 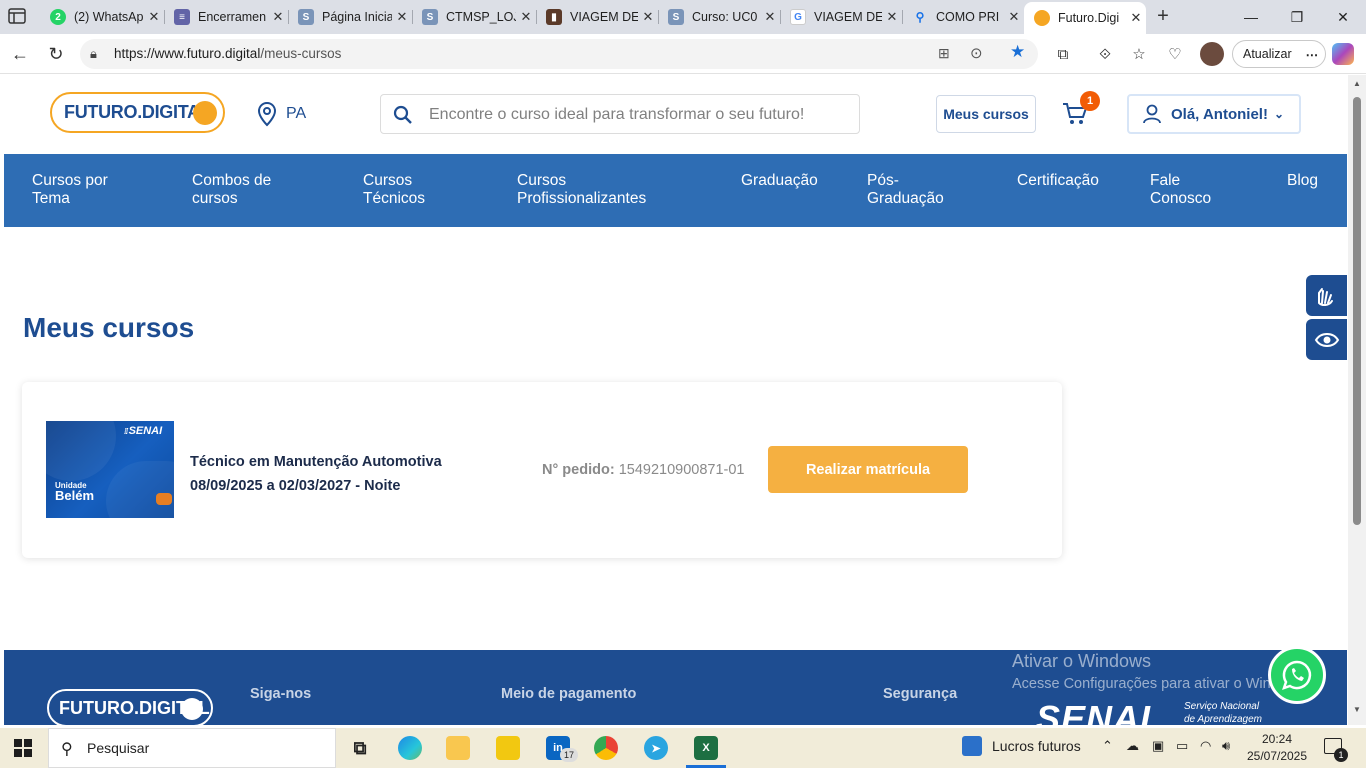 What do you see at coordinates (394, 190) in the screenshot?
I see `nav-item-cursos-tecnicos: Cursos Técnicos` at bounding box center [394, 190].